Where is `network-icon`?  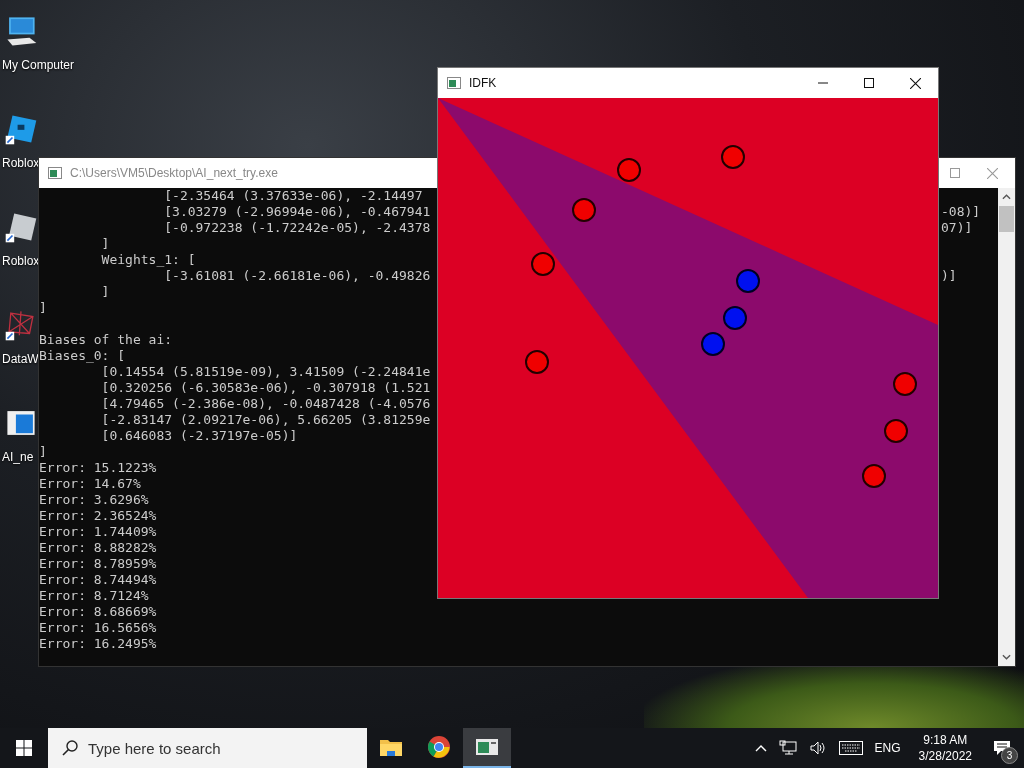 network-icon is located at coordinates (787, 748).